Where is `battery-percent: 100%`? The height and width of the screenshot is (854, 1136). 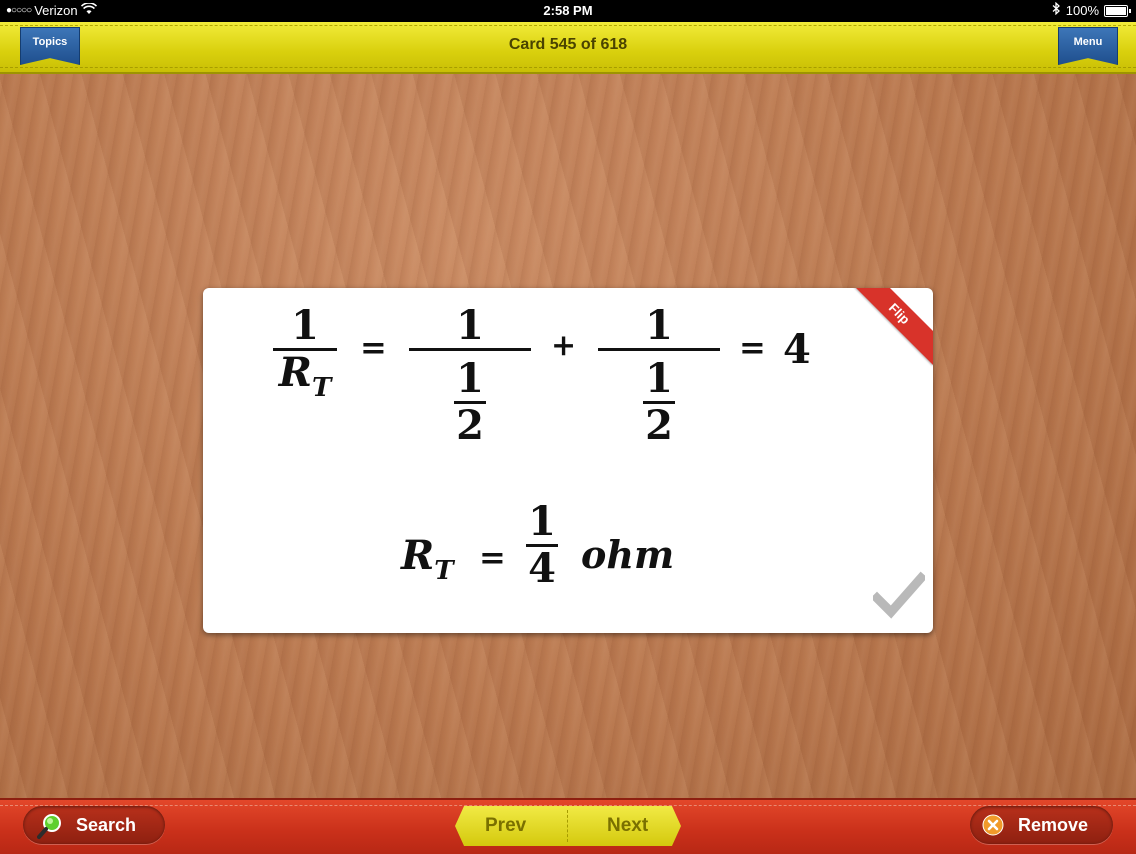
battery-percent: 100% is located at coordinates (1082, 10).